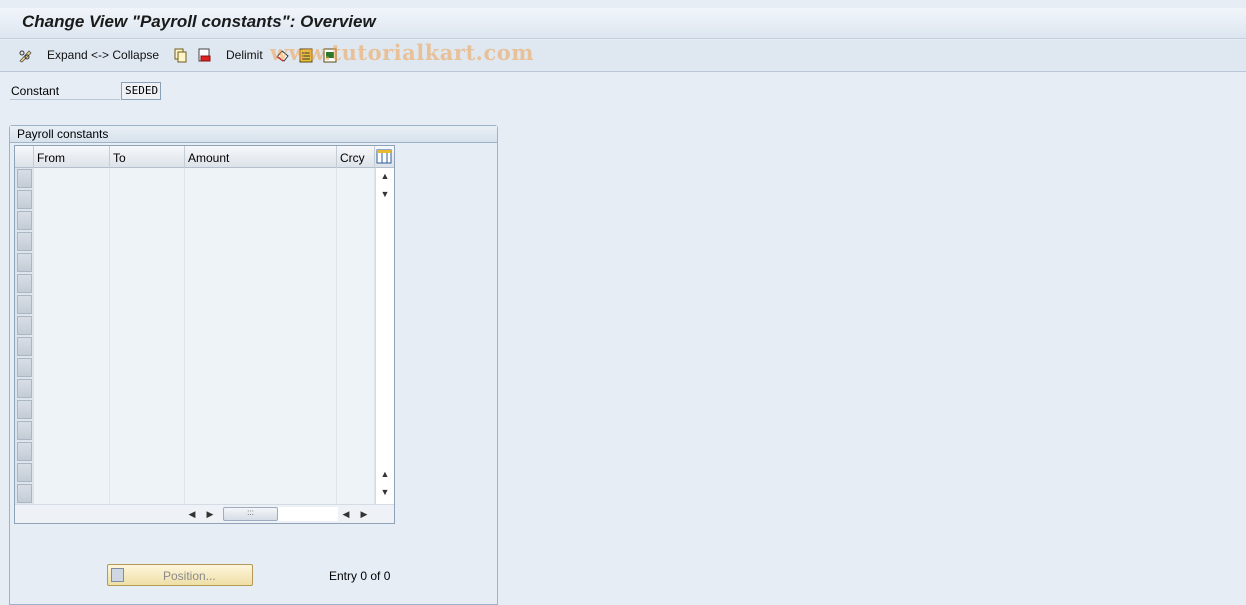  What do you see at coordinates (244, 55) in the screenshot?
I see `delimit-button: Delimit` at bounding box center [244, 55].